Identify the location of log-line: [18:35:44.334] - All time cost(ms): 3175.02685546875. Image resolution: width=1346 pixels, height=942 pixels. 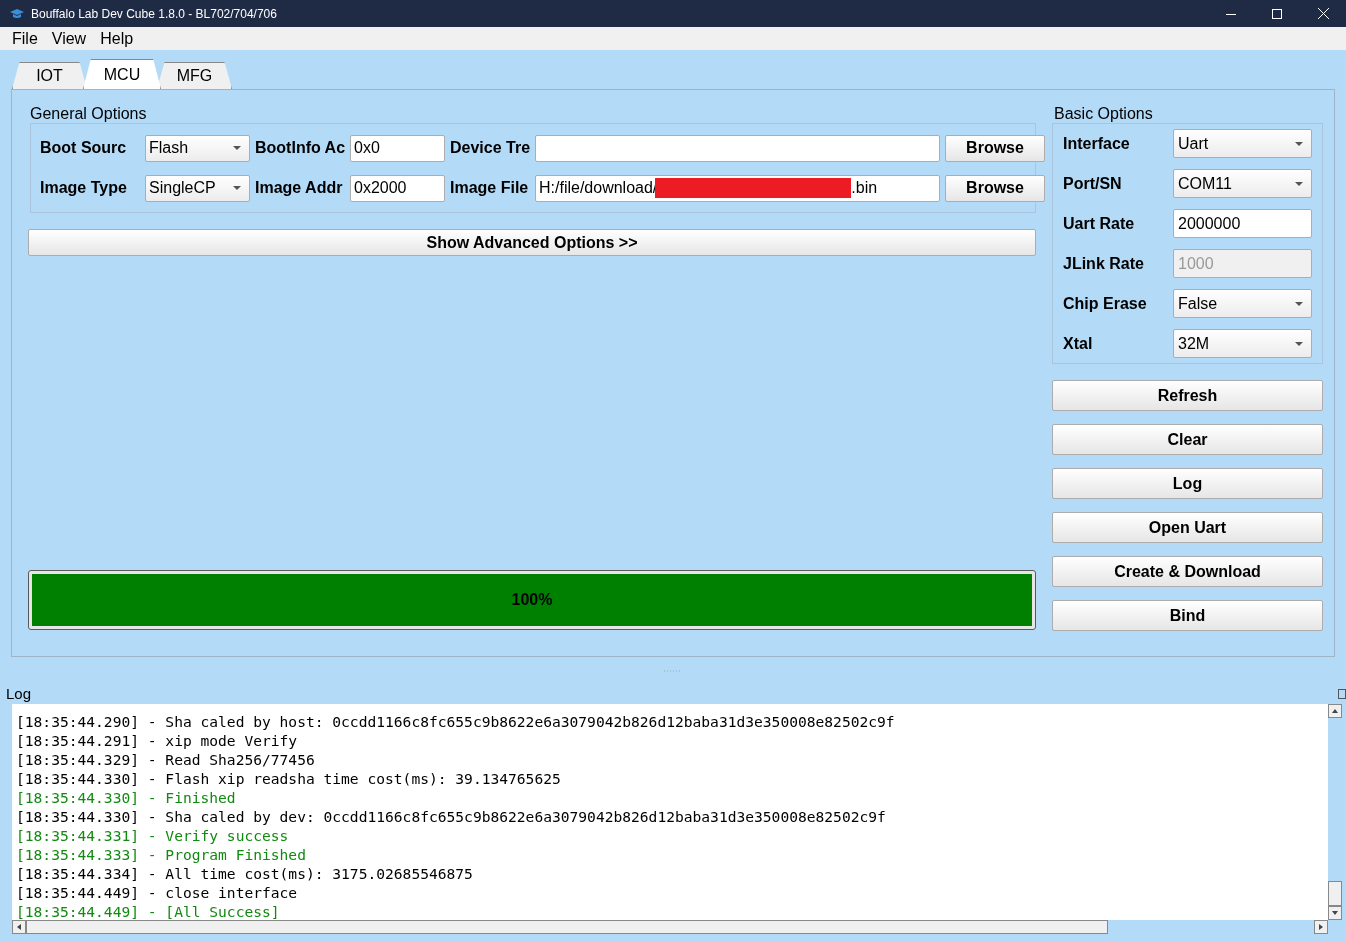
(245, 873).